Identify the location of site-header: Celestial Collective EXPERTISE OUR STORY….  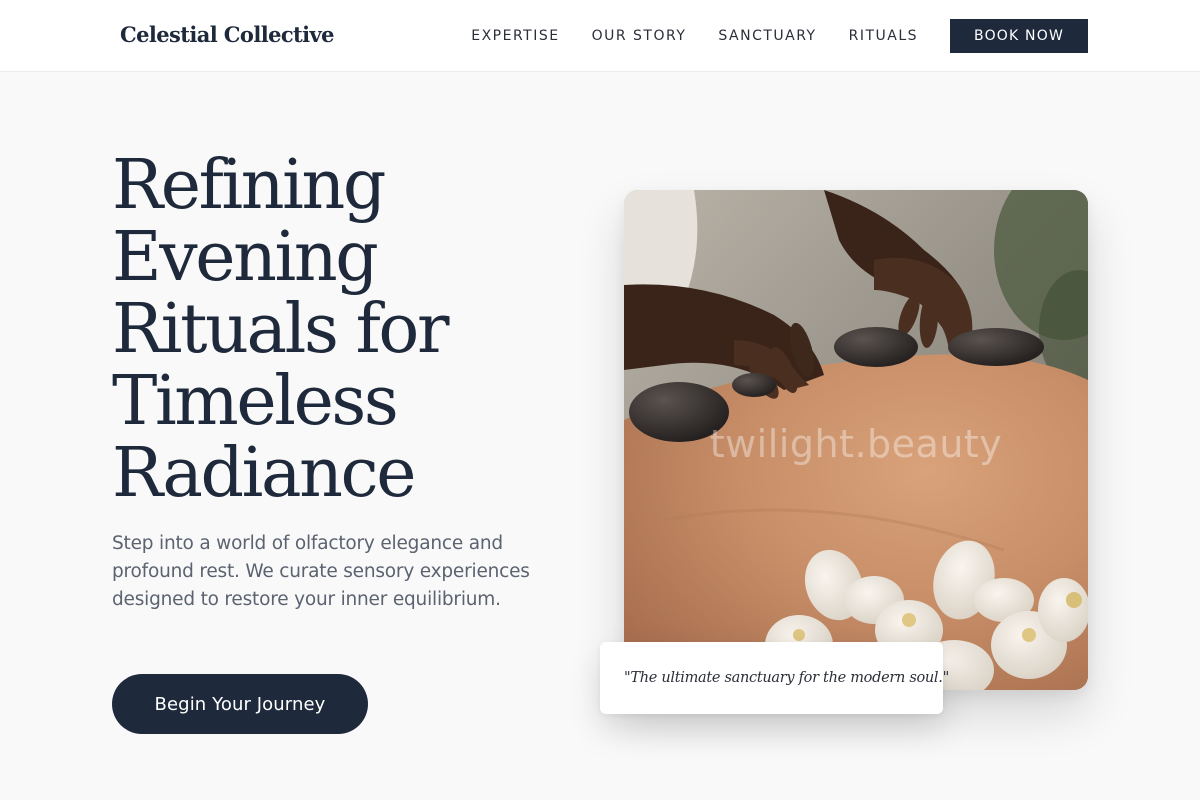
(600, 36).